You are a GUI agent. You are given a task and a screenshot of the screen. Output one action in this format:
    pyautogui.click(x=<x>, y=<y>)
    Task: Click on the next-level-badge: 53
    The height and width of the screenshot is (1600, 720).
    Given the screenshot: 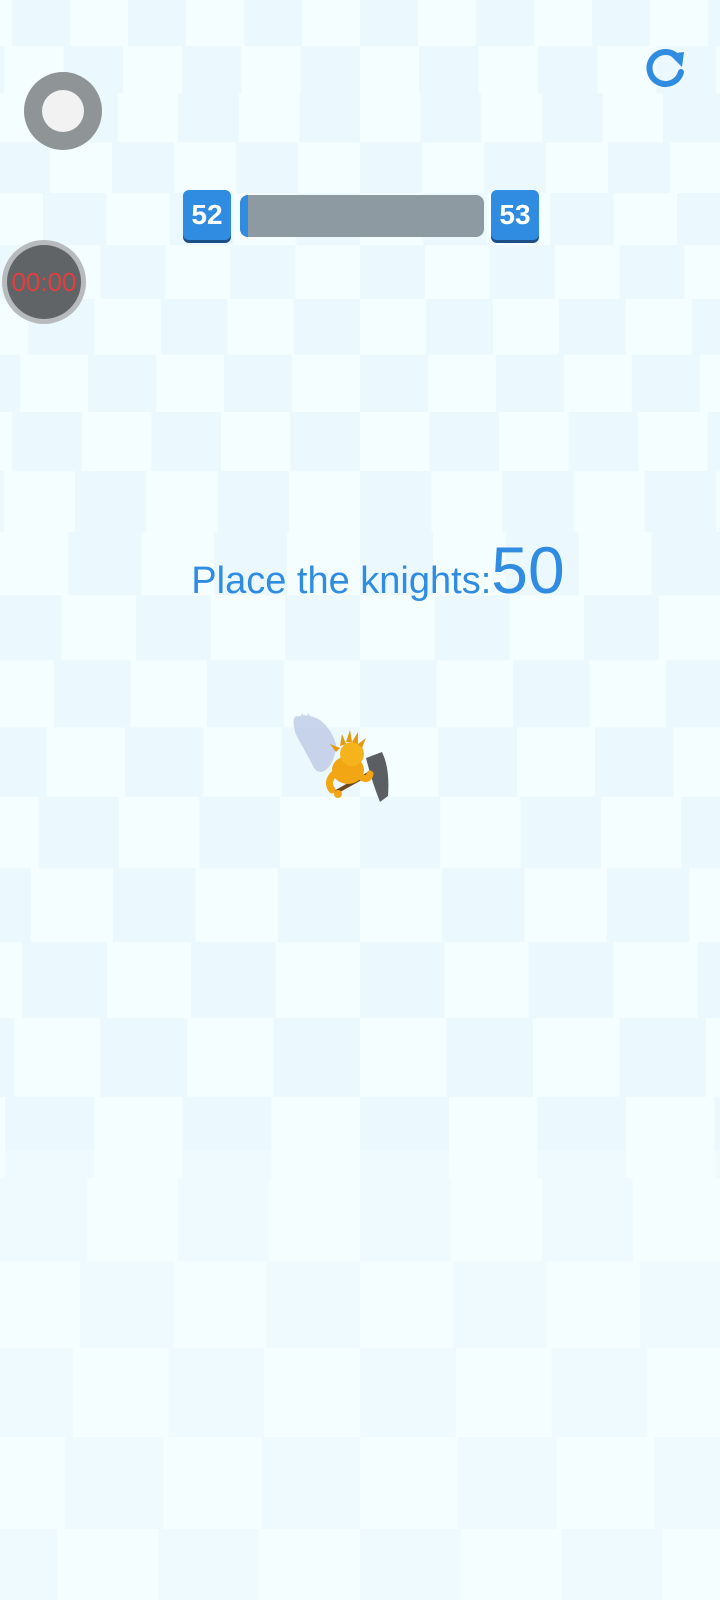 What is the action you would take?
    pyautogui.click(x=515, y=215)
    